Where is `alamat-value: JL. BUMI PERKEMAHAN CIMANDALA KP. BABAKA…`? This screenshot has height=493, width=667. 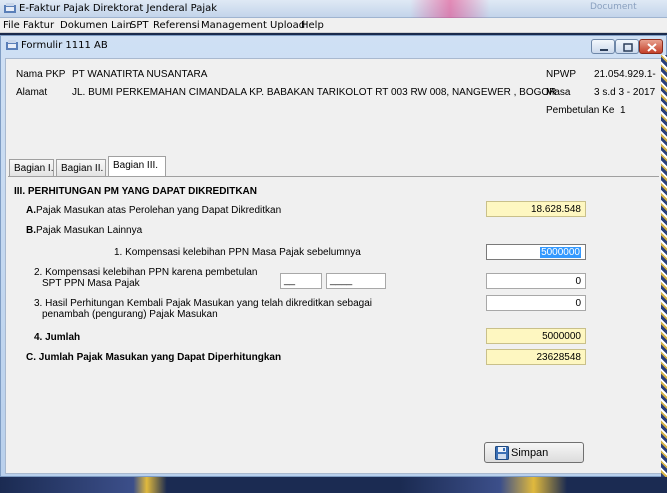 alamat-value: JL. BUMI PERKEMAHAN CIMANDALA KP. BABAKA… is located at coordinates (314, 92).